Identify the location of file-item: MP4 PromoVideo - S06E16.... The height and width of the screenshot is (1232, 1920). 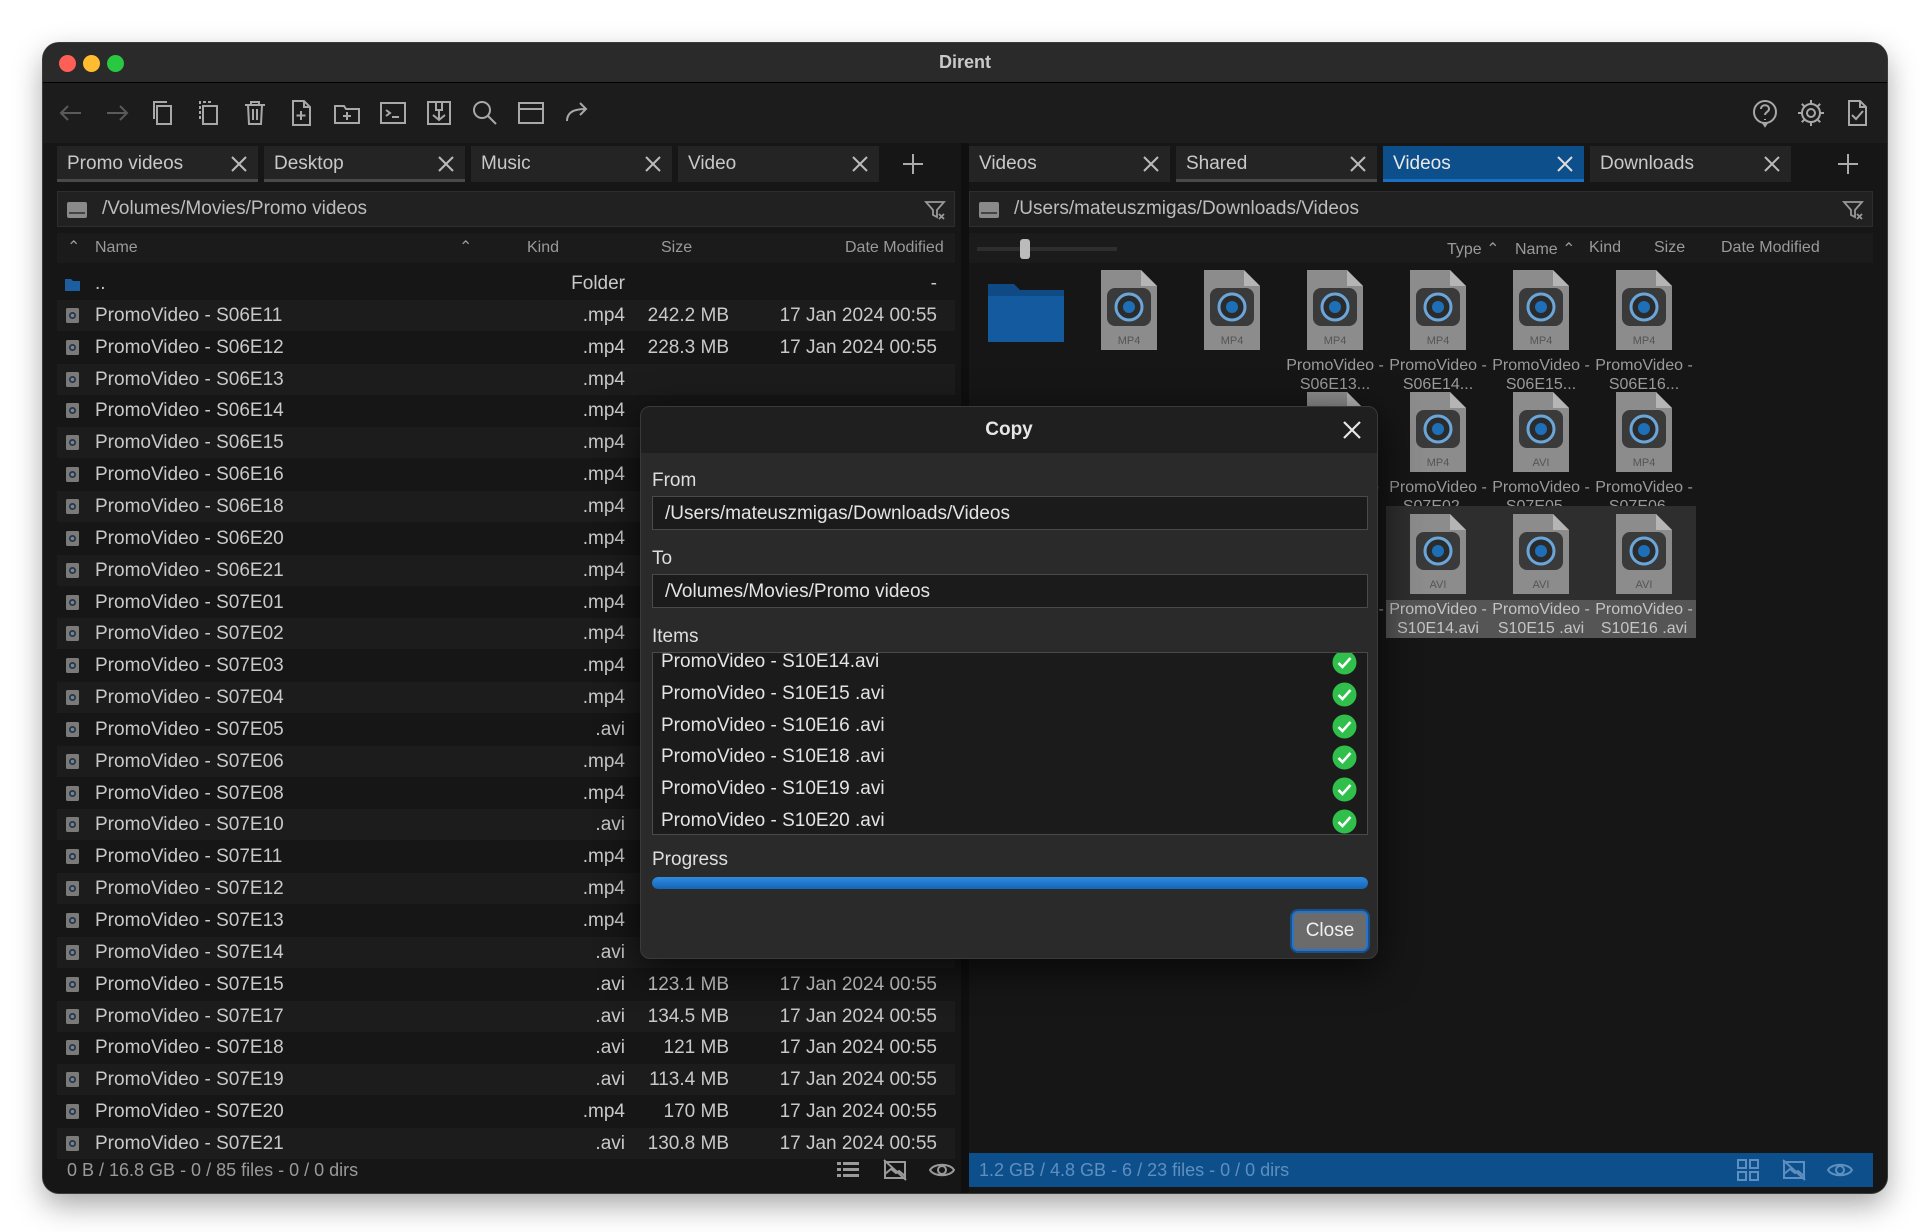
(1644, 328).